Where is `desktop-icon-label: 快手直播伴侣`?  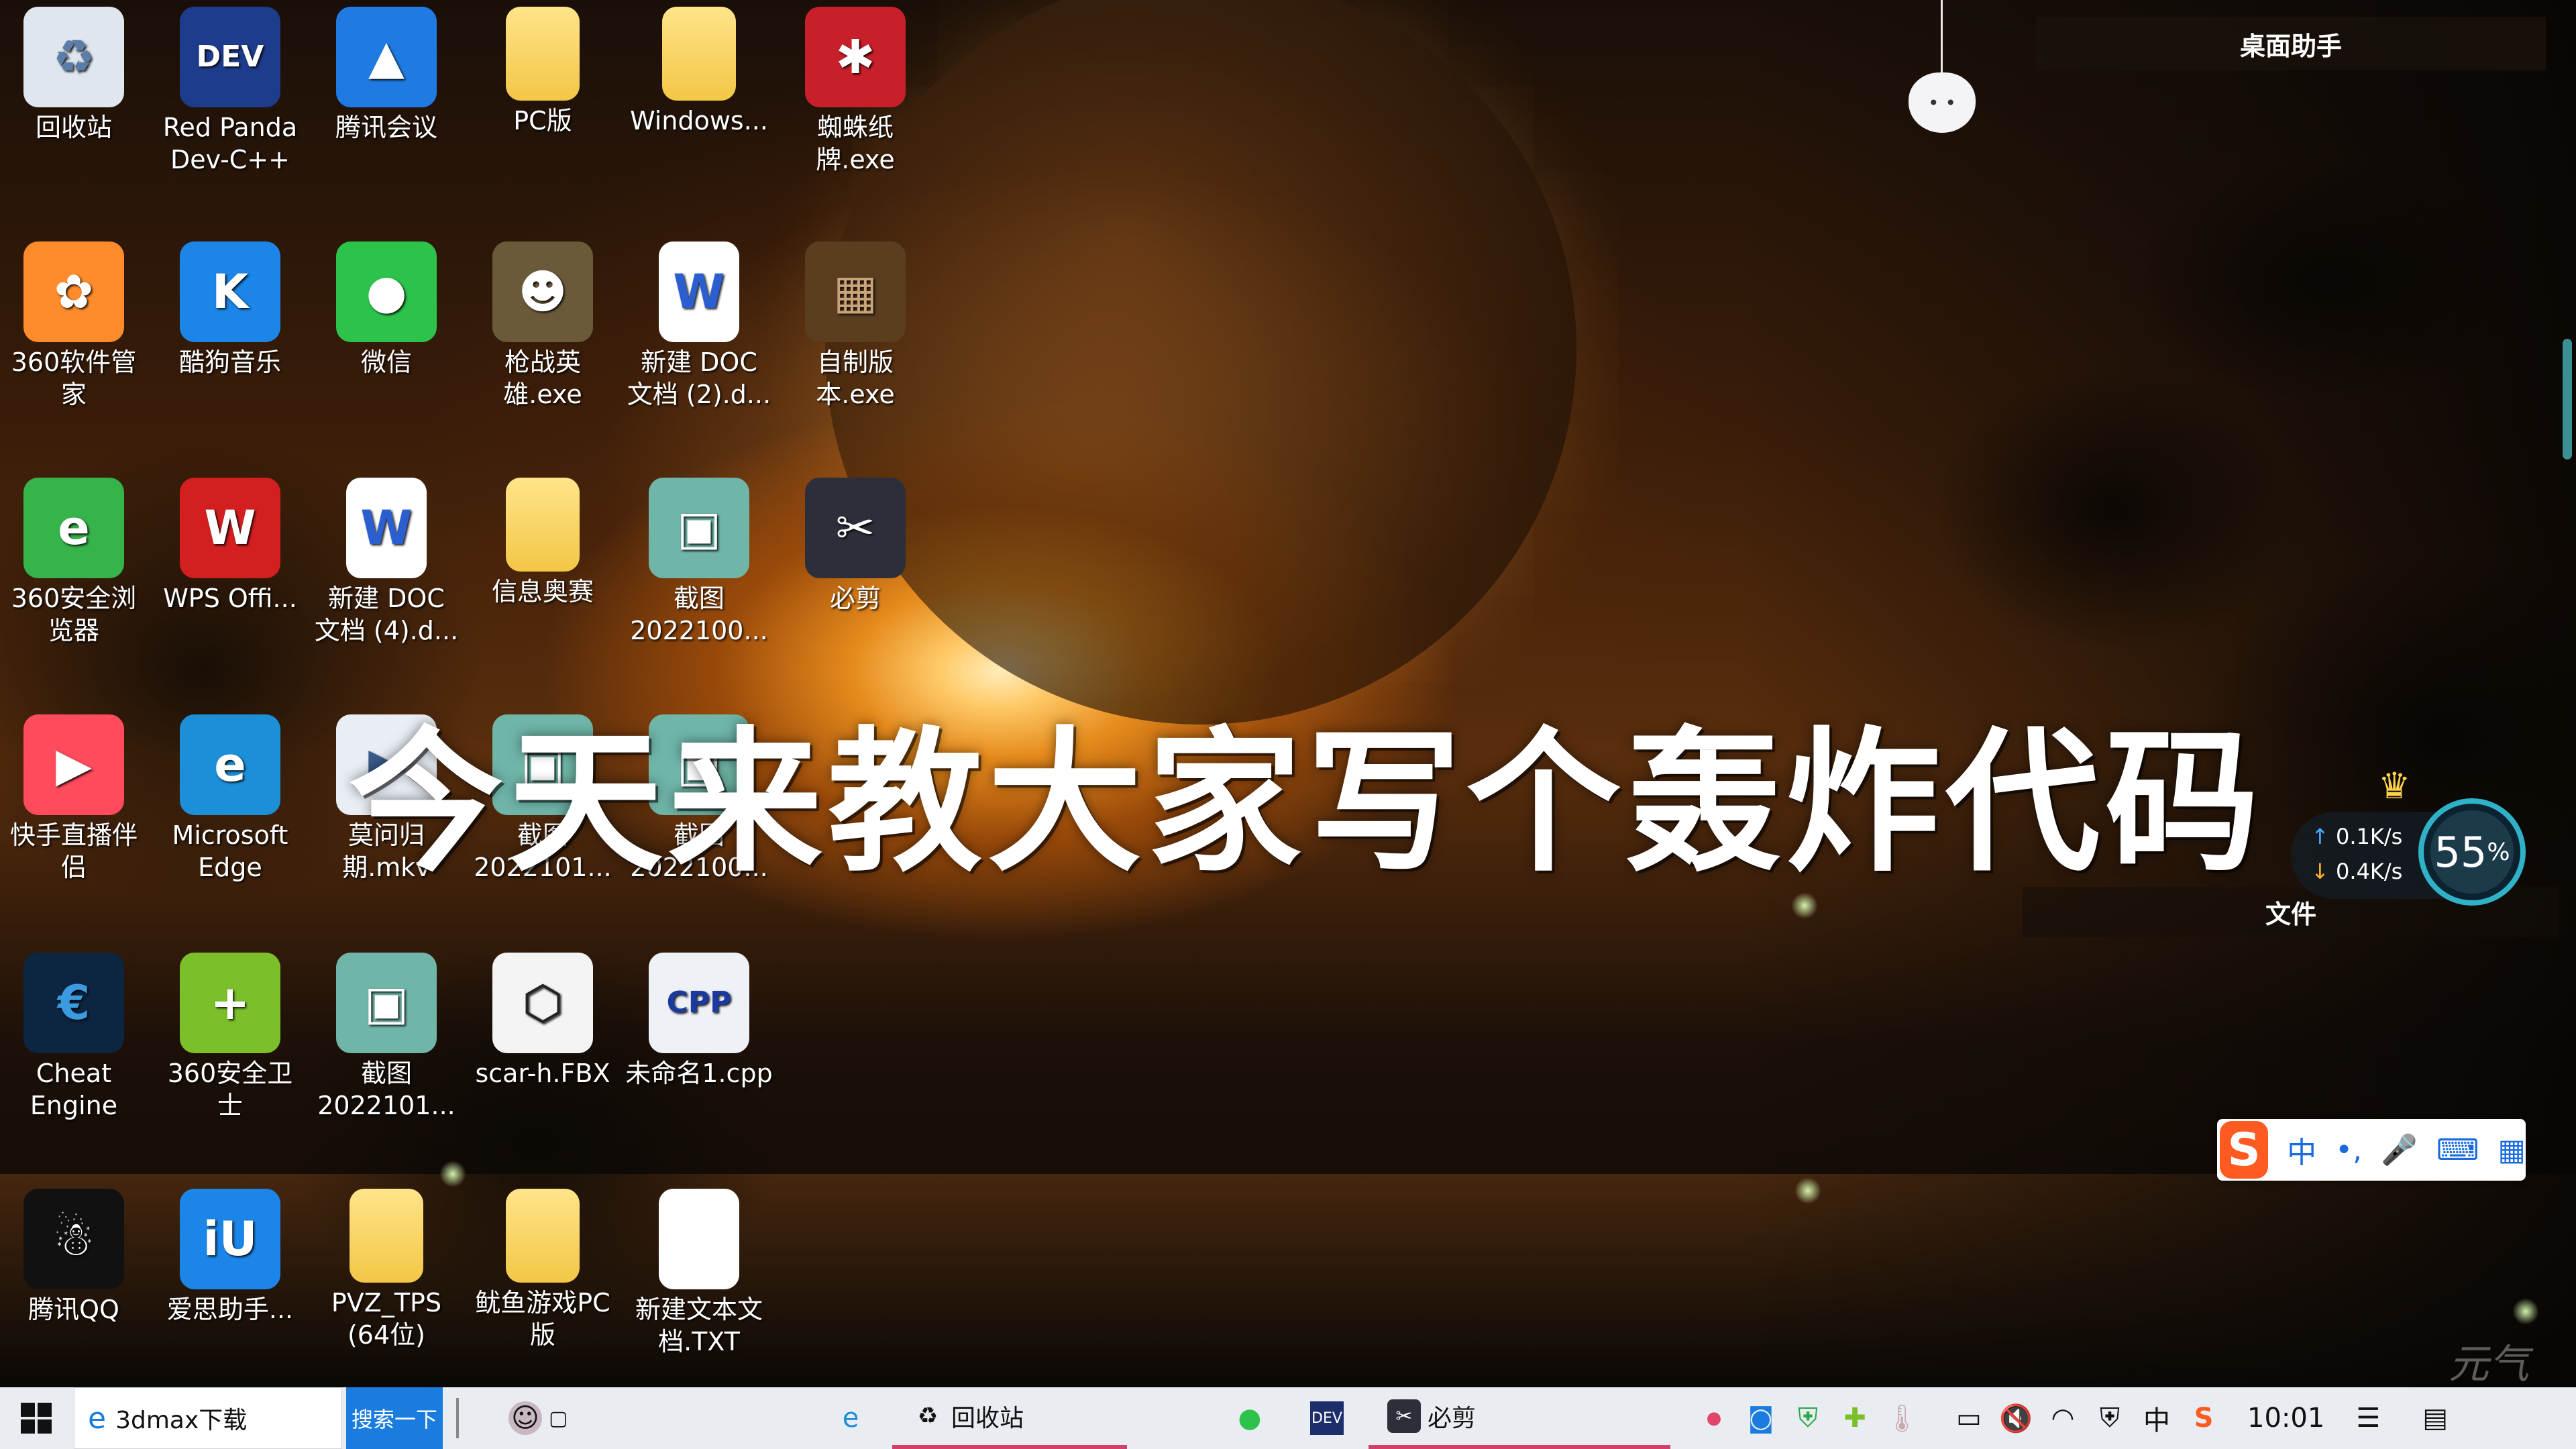
desktop-icon-label: 快手直播伴侣 is located at coordinates (73, 851).